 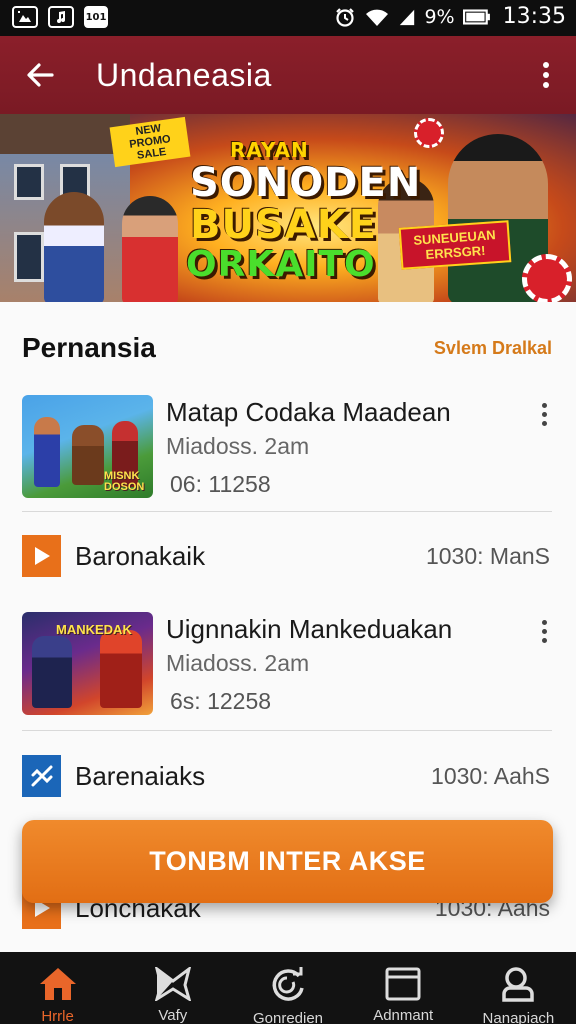 I want to click on battery-icon, so click(x=476, y=16).